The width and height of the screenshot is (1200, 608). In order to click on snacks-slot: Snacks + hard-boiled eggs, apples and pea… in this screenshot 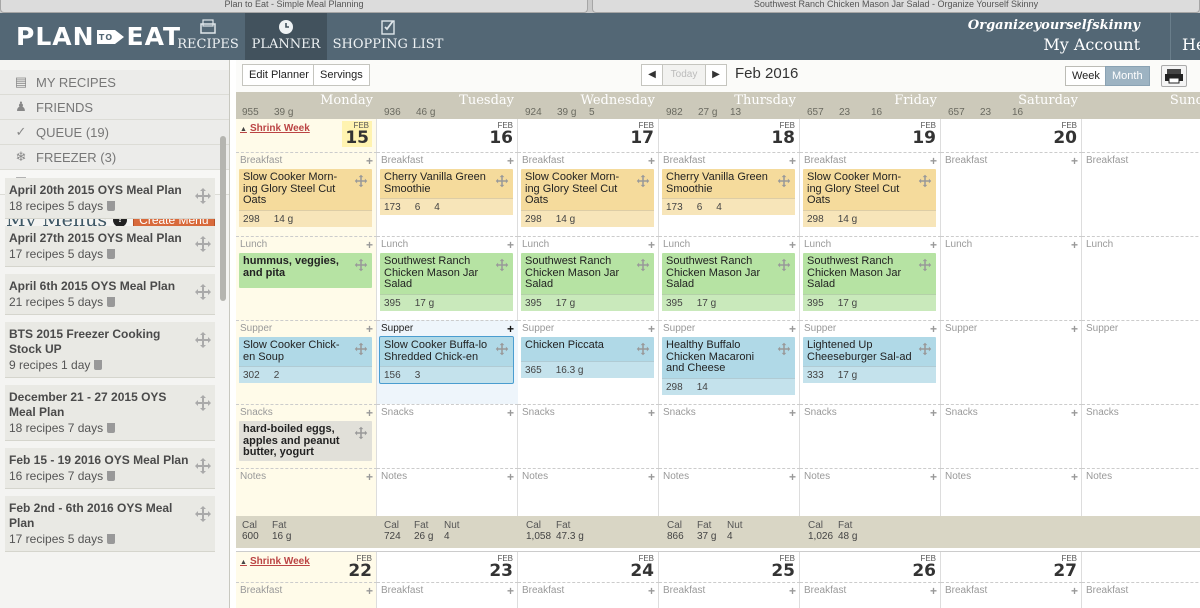, I will do `click(306, 436)`.